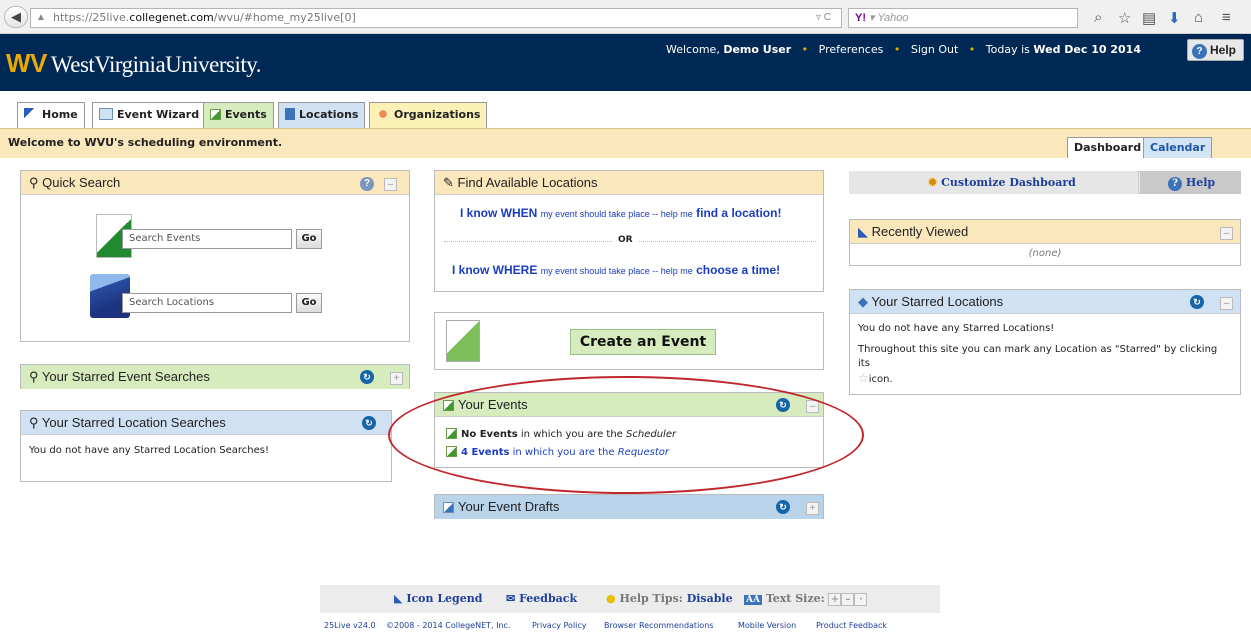  What do you see at coordinates (81, 182) in the screenshot?
I see `quick-search-title: Quick Search` at bounding box center [81, 182].